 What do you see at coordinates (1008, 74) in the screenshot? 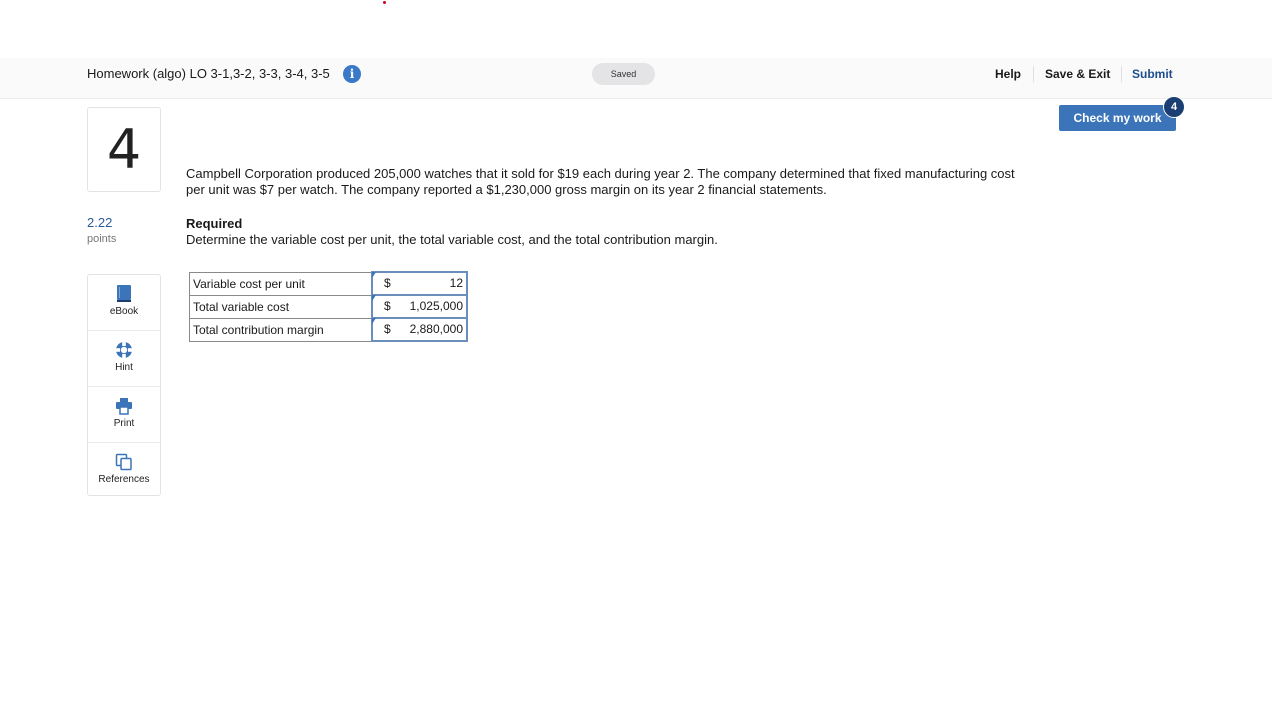
I see `help-link: Help` at bounding box center [1008, 74].